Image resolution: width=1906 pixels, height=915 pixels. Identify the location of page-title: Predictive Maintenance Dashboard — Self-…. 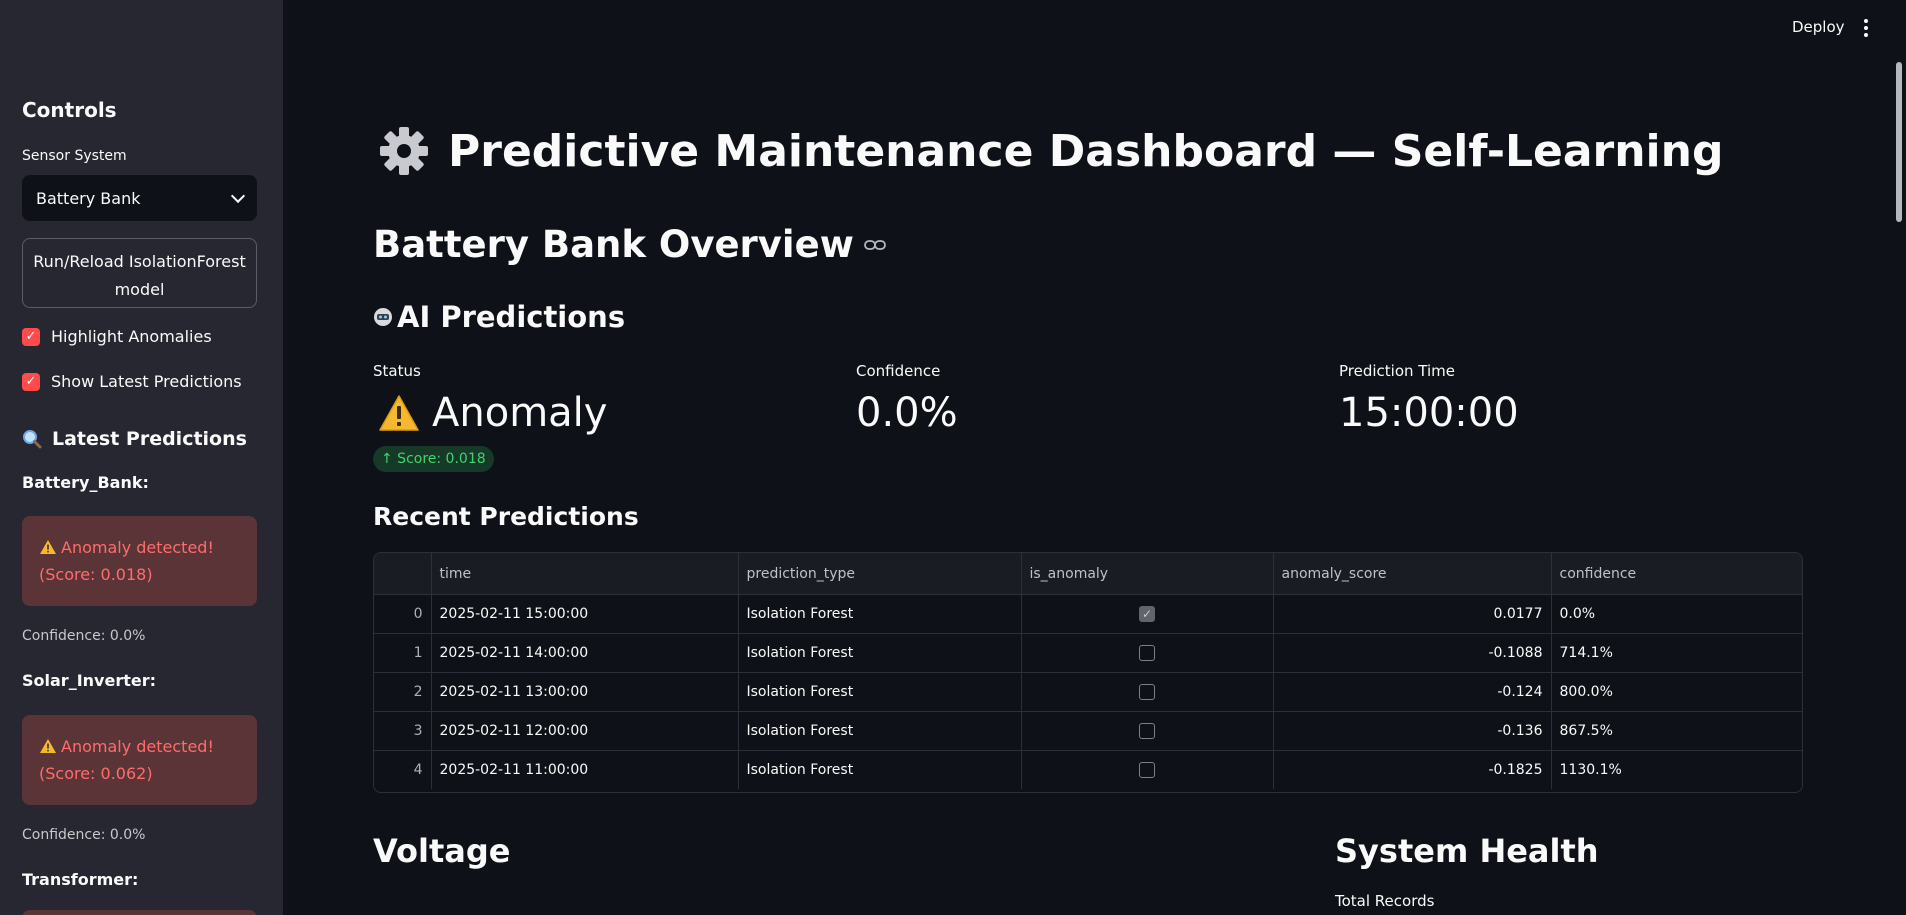
(1050, 151).